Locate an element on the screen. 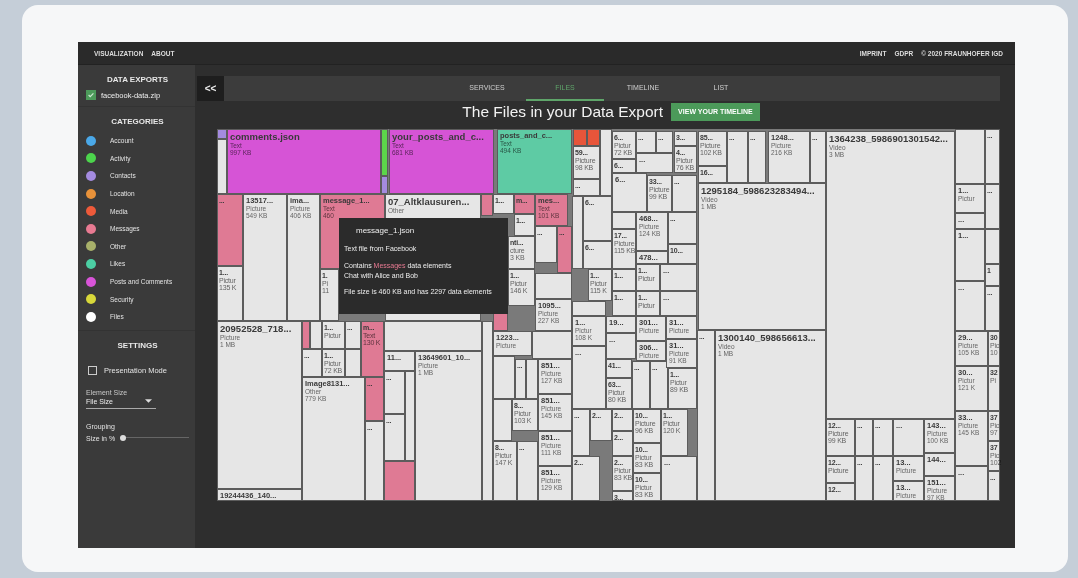  section-title: SETTINGS is located at coordinates (137, 345).